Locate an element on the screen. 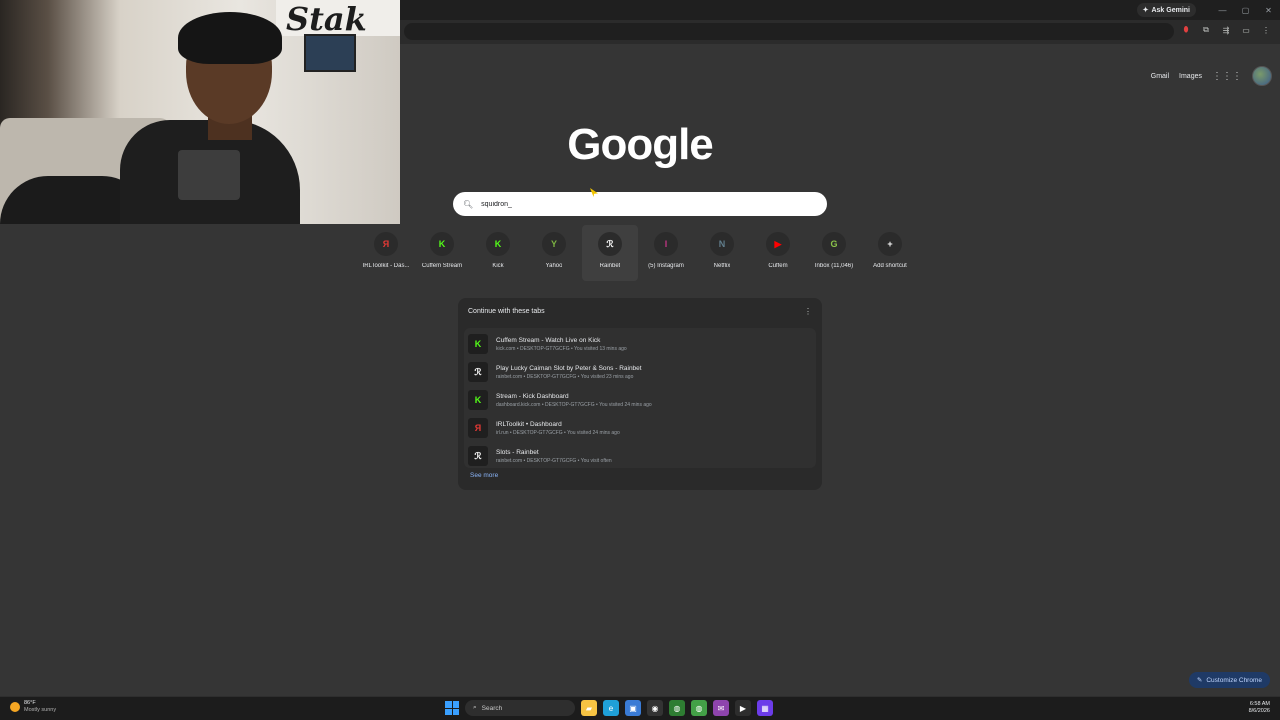 The image size is (1280, 720). windows-start-icon is located at coordinates (452, 708).